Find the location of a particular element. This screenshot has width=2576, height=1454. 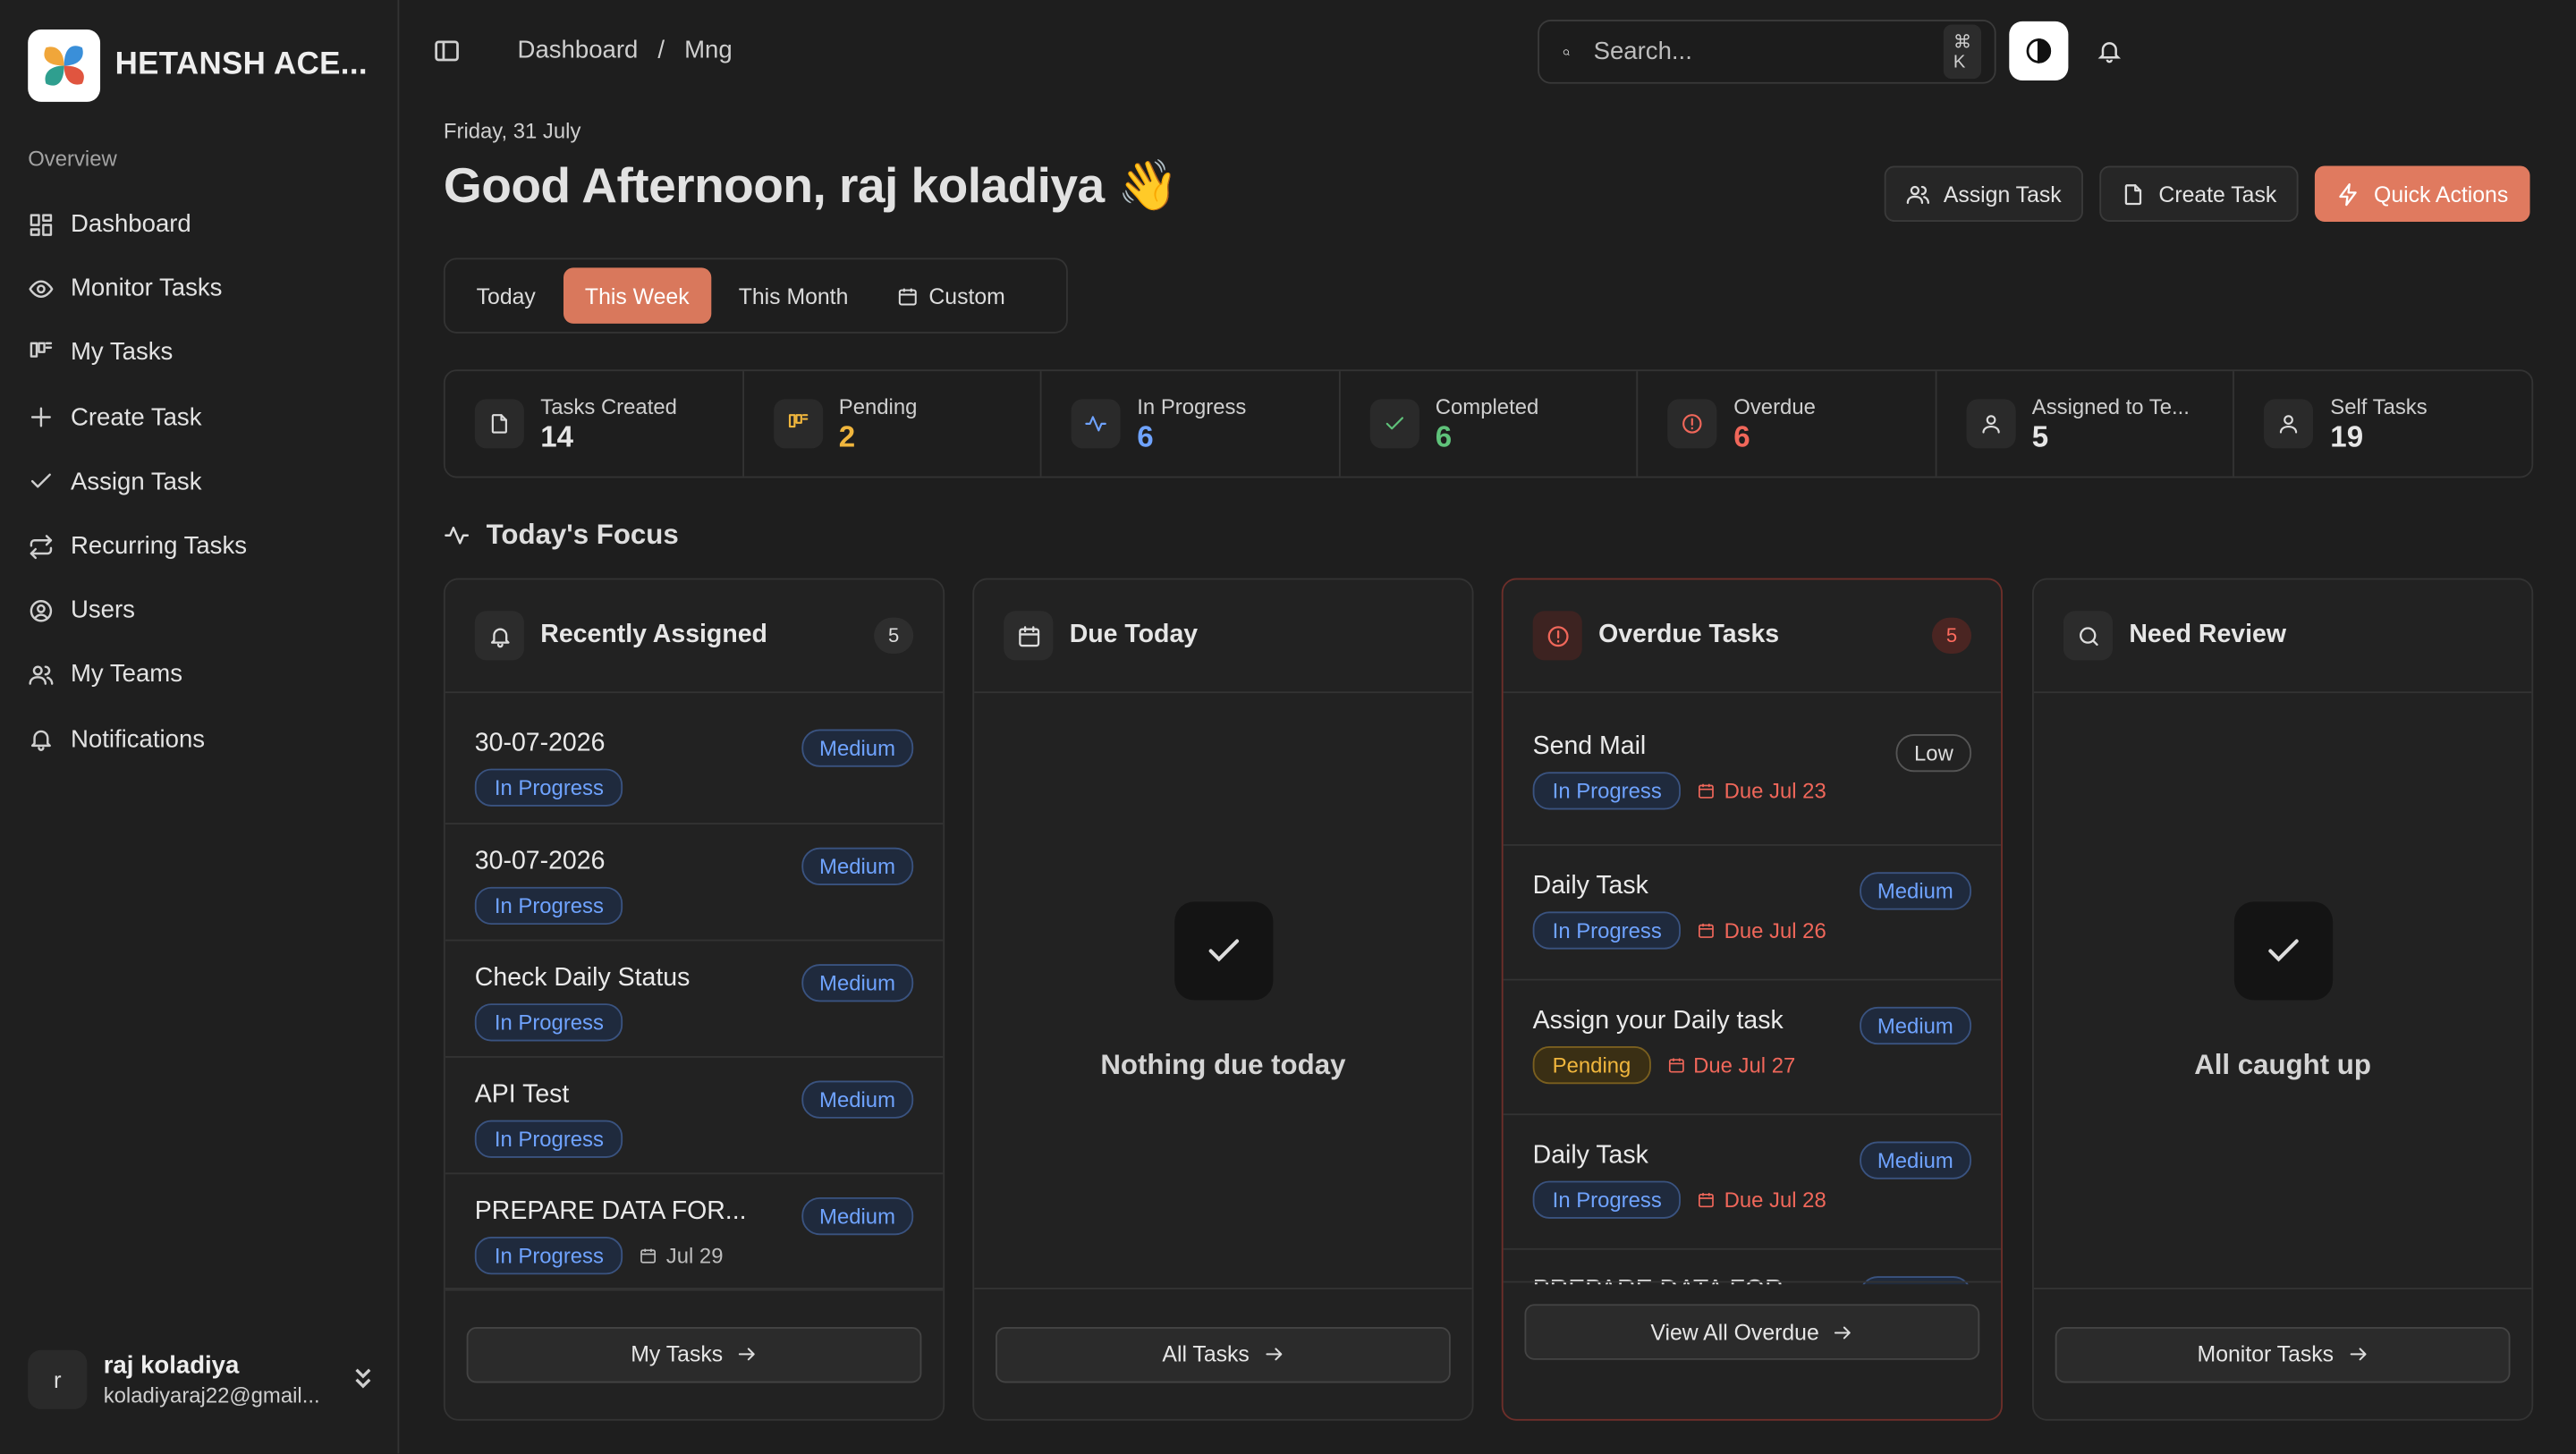

card-footer: My Tasks is located at coordinates (694, 1353).